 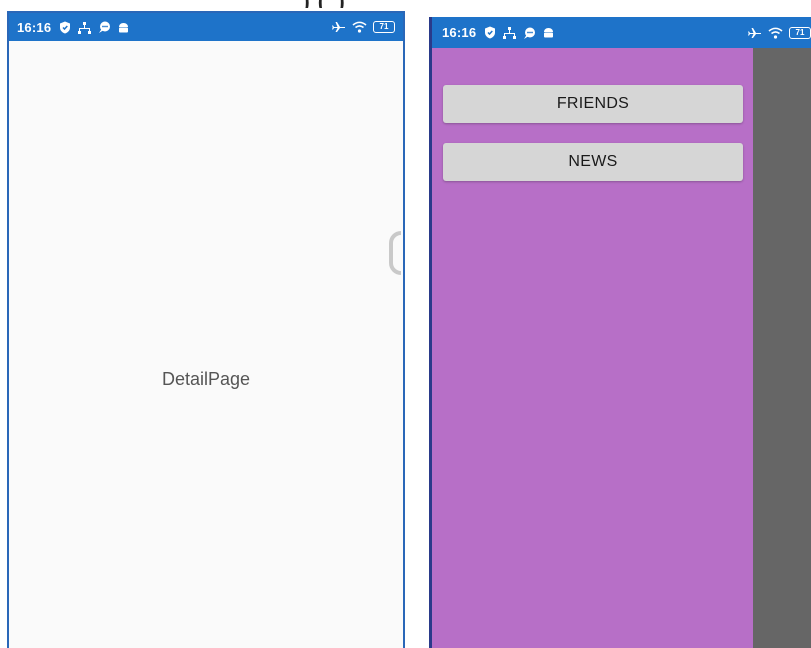 What do you see at coordinates (206, 379) in the screenshot?
I see `detail-page-label: DetailPage` at bounding box center [206, 379].